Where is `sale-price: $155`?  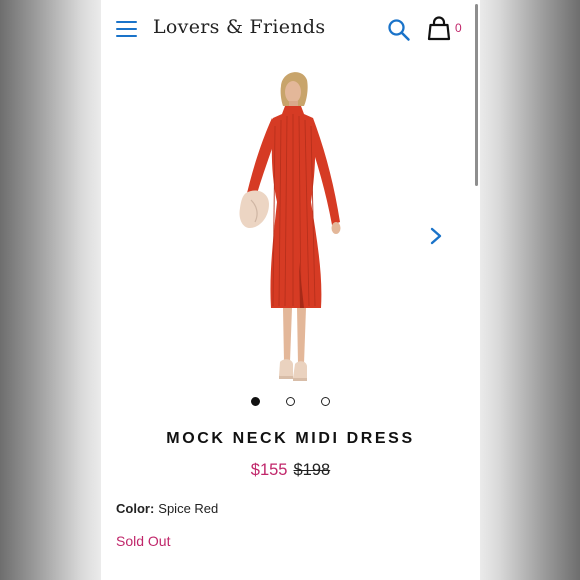 sale-price: $155 is located at coordinates (269, 470).